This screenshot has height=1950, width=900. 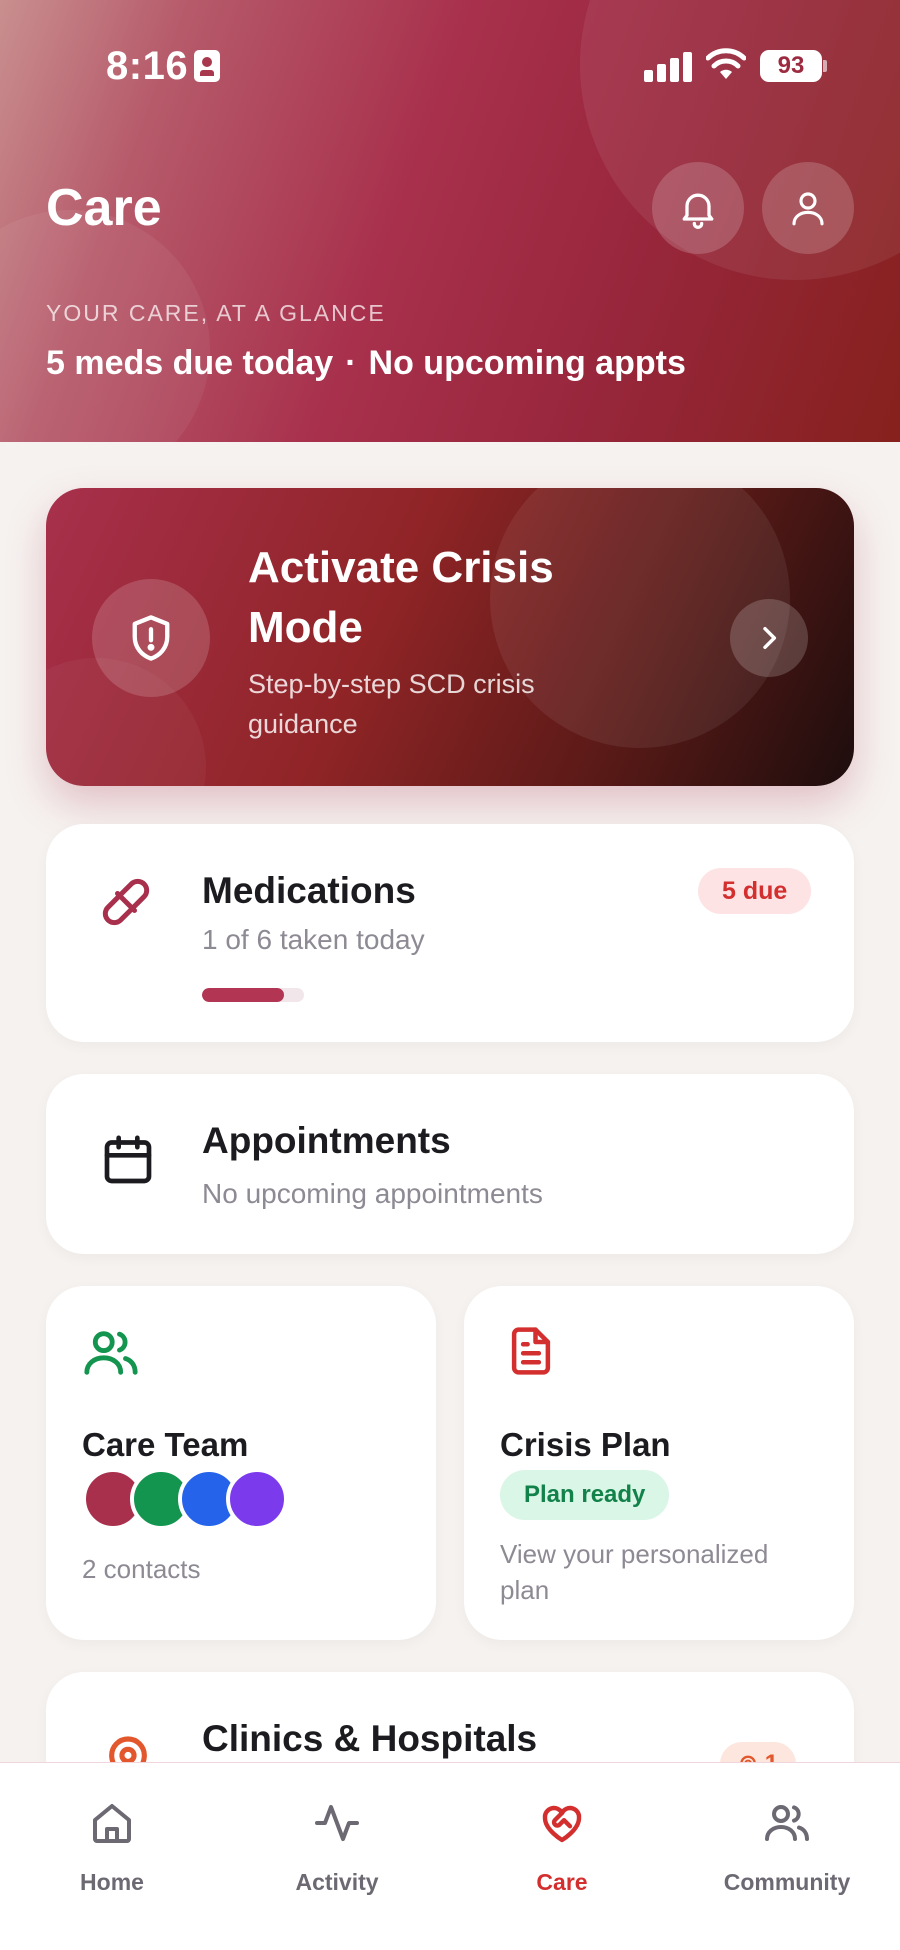 What do you see at coordinates (309, 890) in the screenshot?
I see `medications-title: Medications` at bounding box center [309, 890].